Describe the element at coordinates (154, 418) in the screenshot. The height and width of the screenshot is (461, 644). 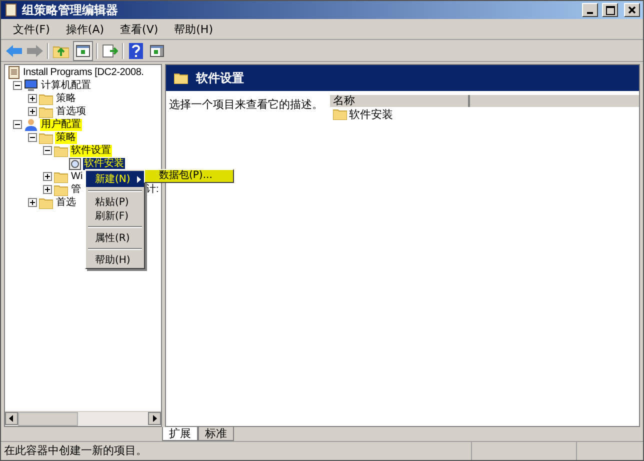
I see `scroll-right-icon` at that location.